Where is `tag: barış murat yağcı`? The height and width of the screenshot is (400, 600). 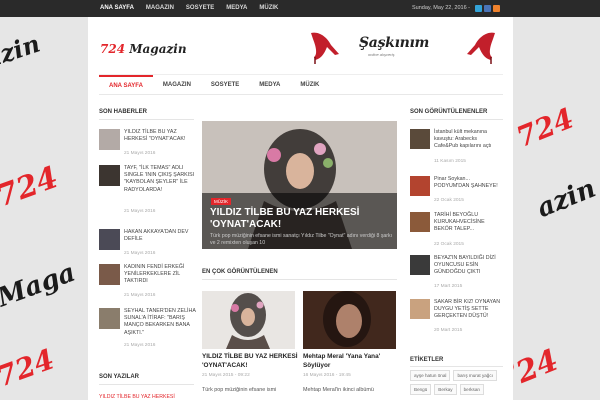 tag: barış murat yağcı is located at coordinates (475, 375).